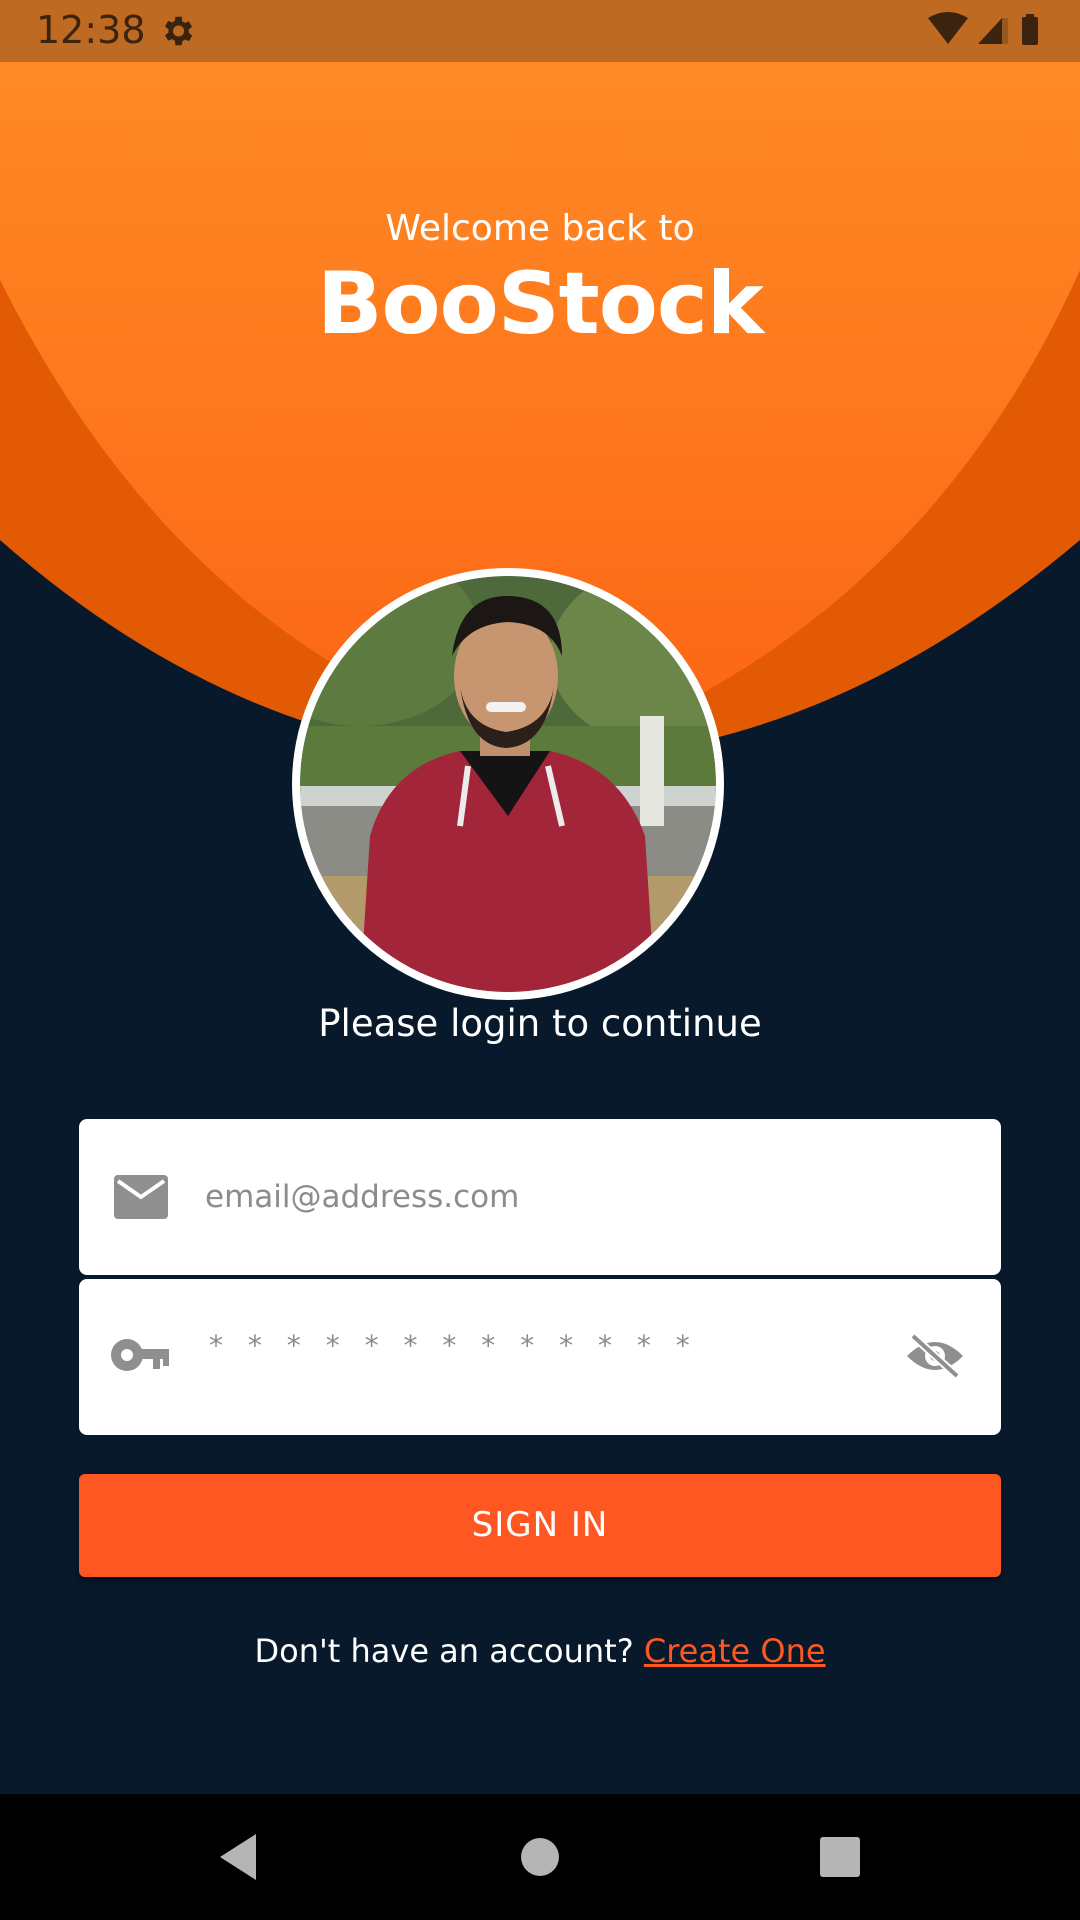  Describe the element at coordinates (1030, 29) in the screenshot. I see `battery-icon` at that location.